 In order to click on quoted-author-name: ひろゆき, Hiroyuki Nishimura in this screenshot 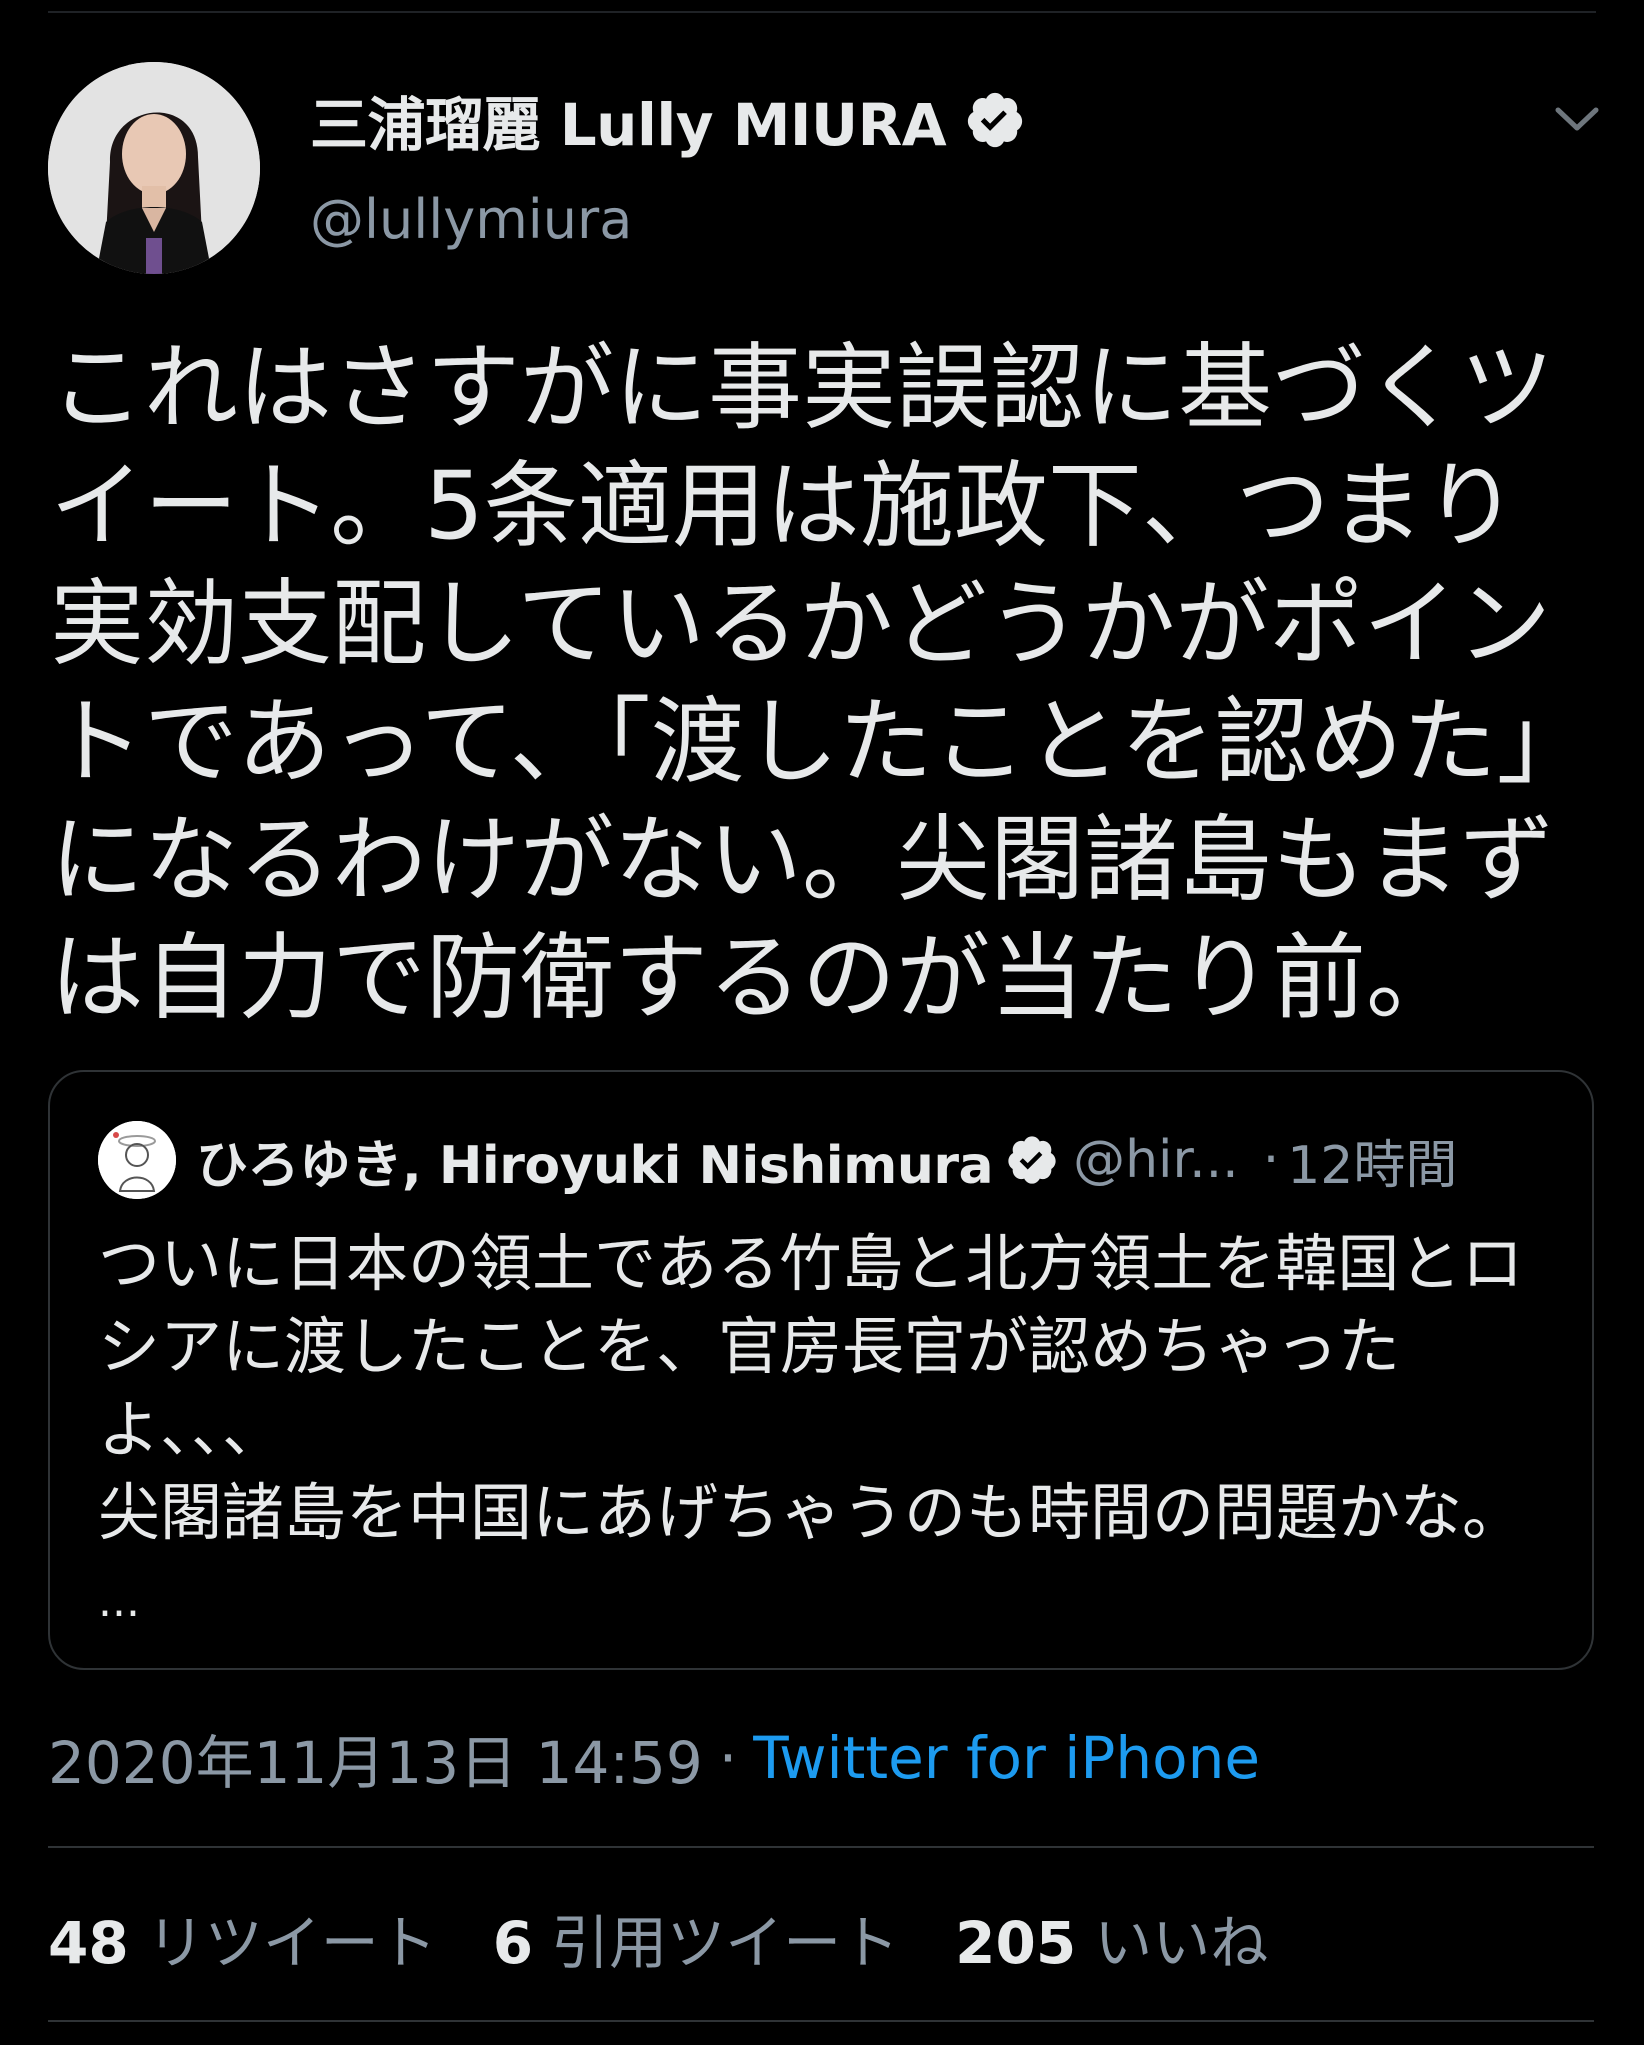, I will do `click(595, 1165)`.